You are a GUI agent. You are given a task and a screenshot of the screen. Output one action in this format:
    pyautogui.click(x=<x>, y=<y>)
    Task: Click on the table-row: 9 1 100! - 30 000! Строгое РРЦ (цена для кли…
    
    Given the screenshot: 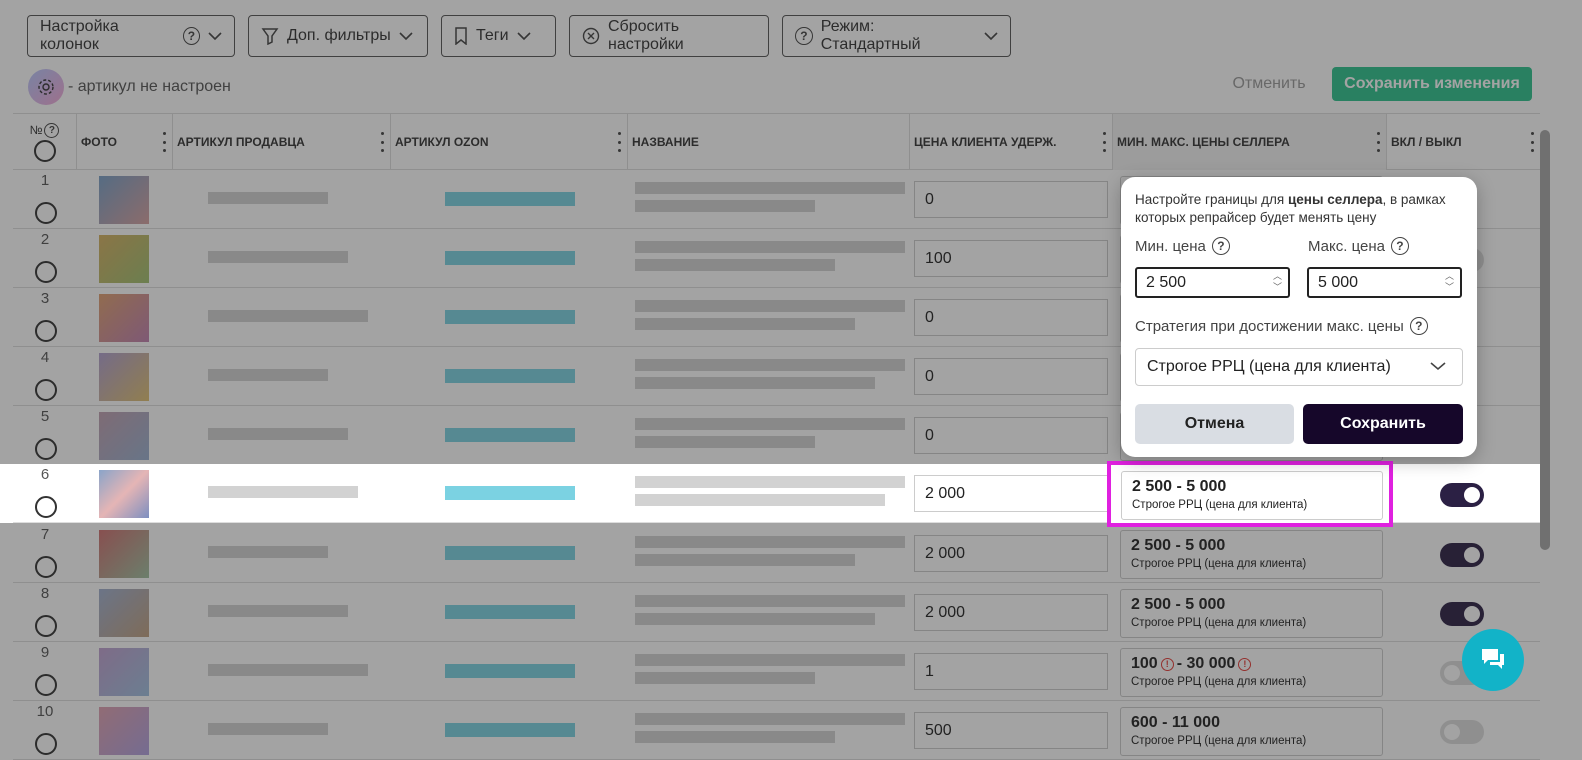 What is the action you would take?
    pyautogui.click(x=776, y=671)
    